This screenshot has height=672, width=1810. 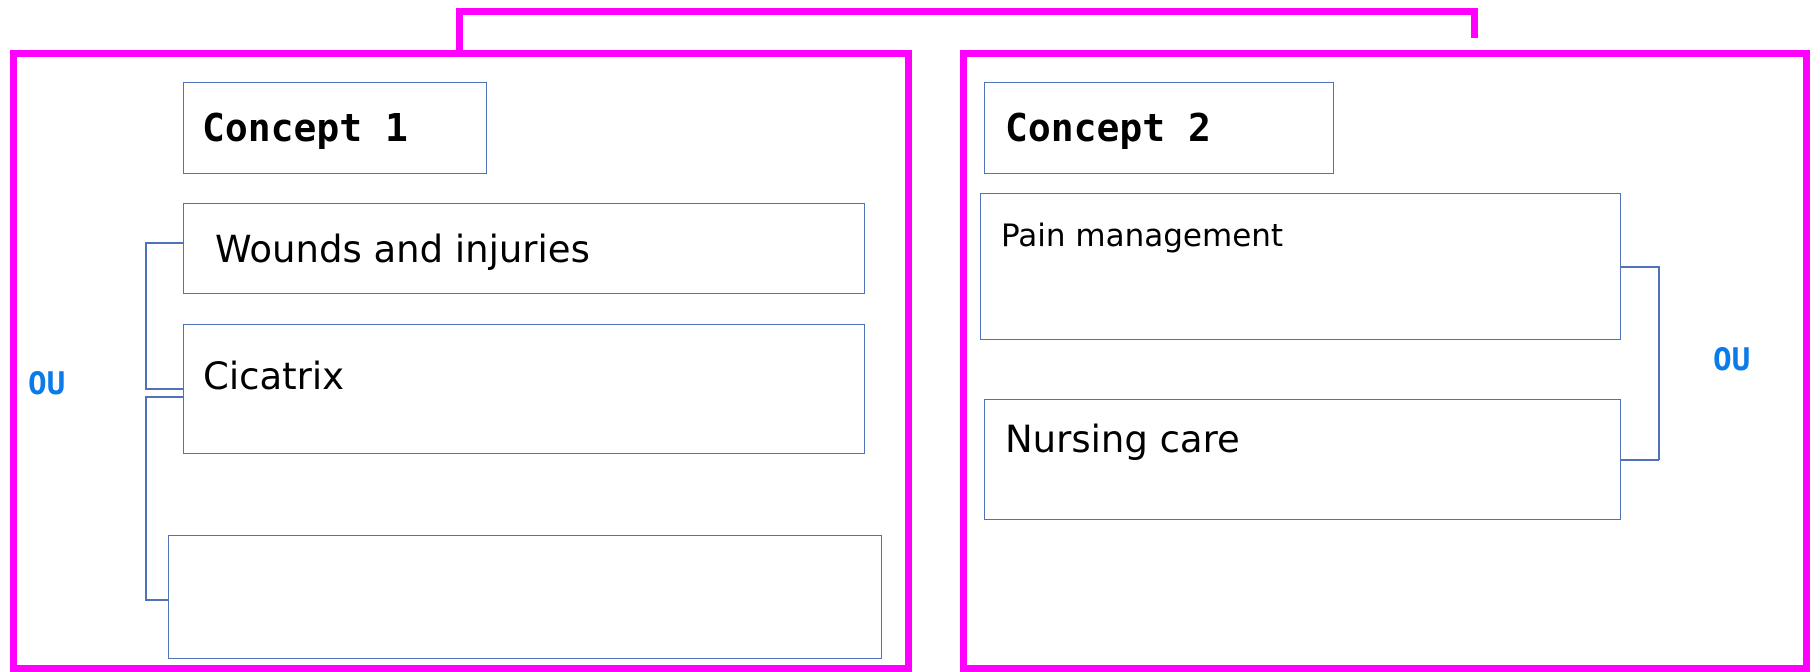 I want to click on concept-1-or-operator: OU, so click(x=47, y=384).